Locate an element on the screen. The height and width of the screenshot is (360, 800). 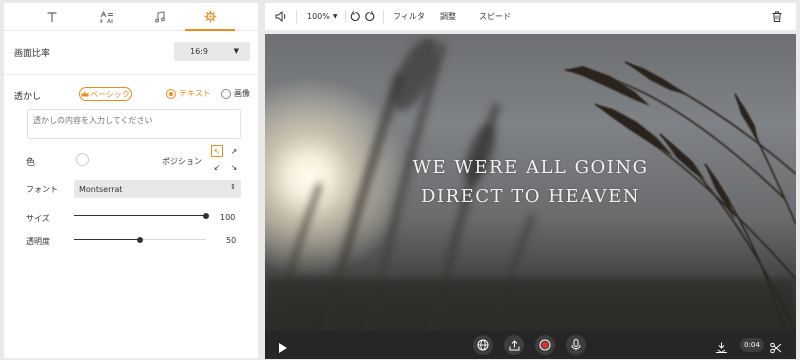
export-button is located at coordinates (514, 345).